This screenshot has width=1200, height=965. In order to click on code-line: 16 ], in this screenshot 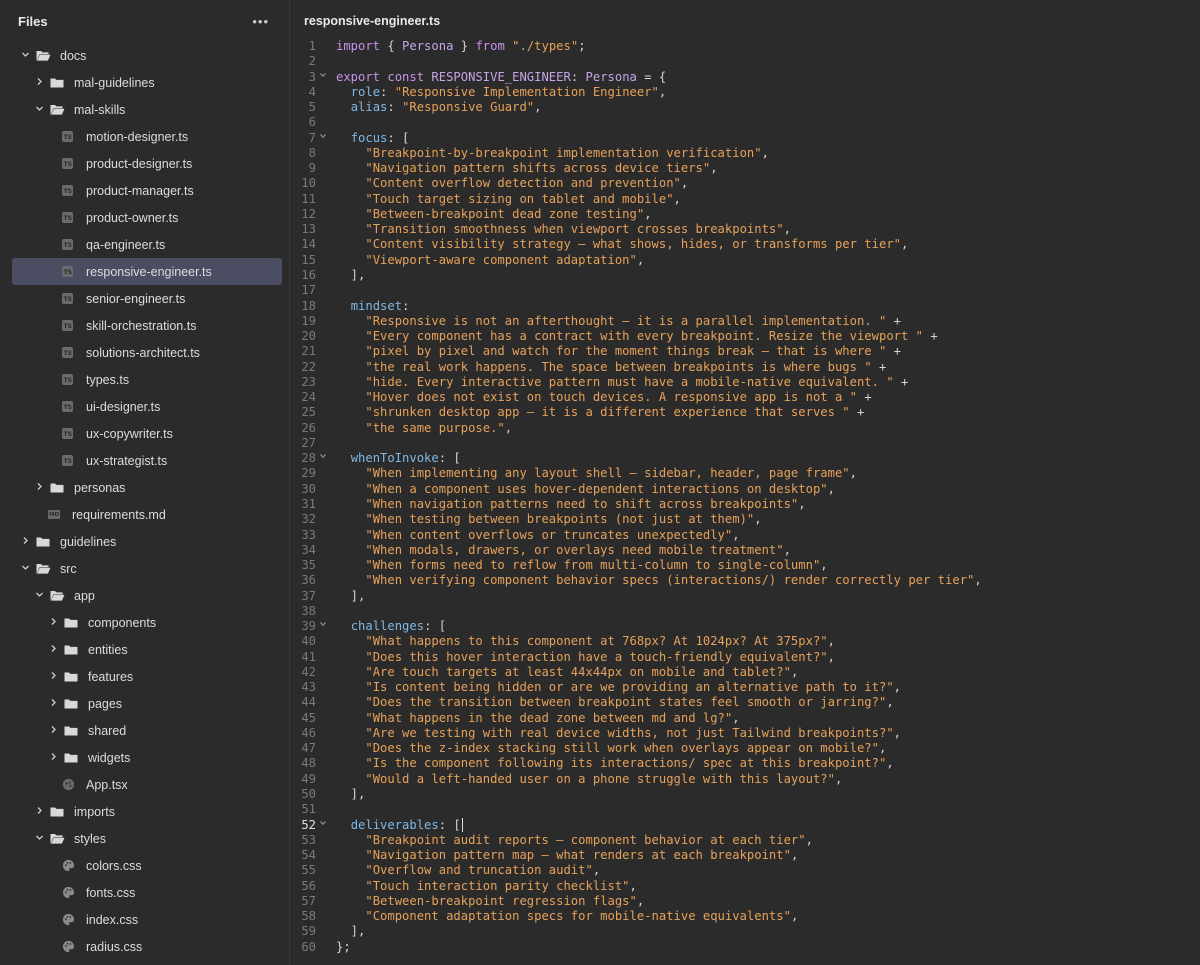, I will do `click(745, 275)`.